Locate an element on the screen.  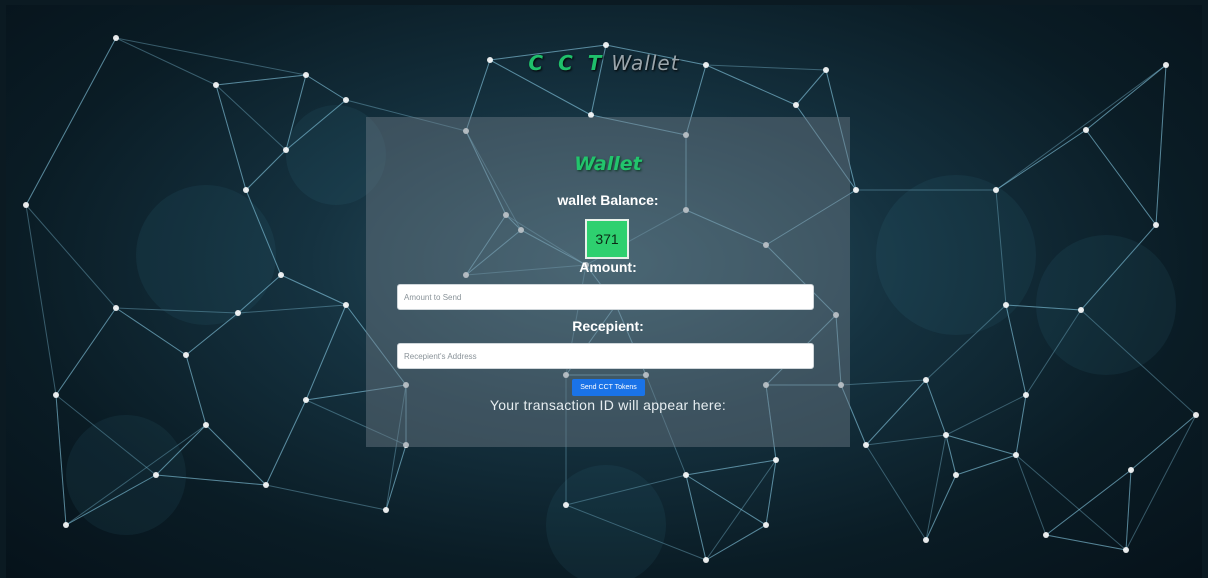
balance-value: 371 is located at coordinates (607, 239).